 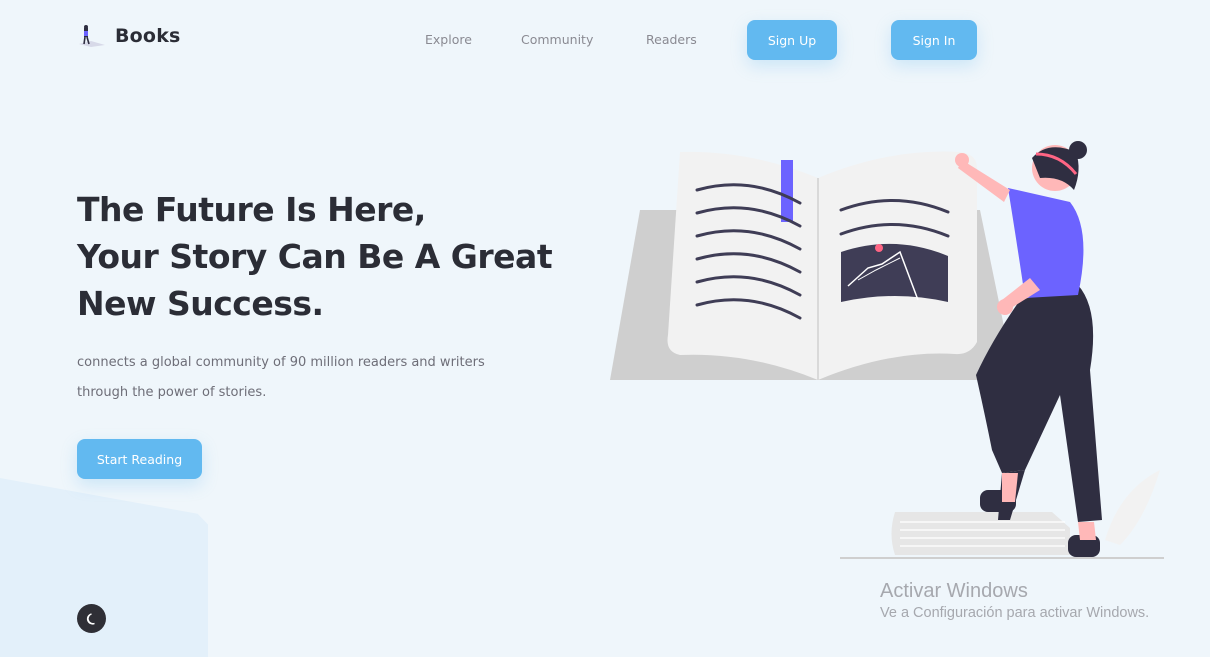 What do you see at coordinates (792, 40) in the screenshot?
I see `sign-up-button: Sign Up` at bounding box center [792, 40].